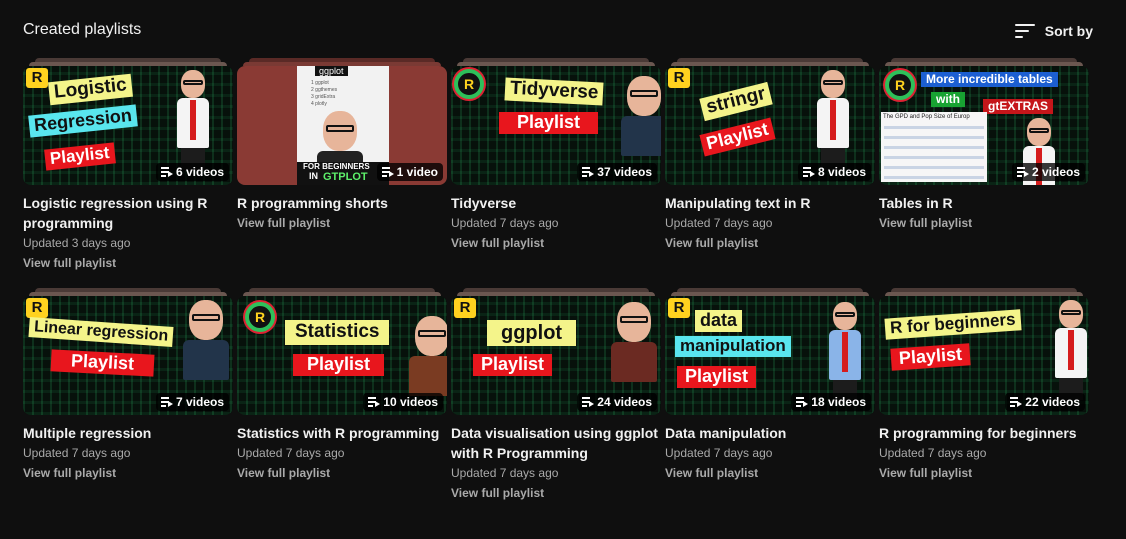  Describe the element at coordinates (409, 172) in the screenshot. I see `video-count-badge: 1 video` at that location.